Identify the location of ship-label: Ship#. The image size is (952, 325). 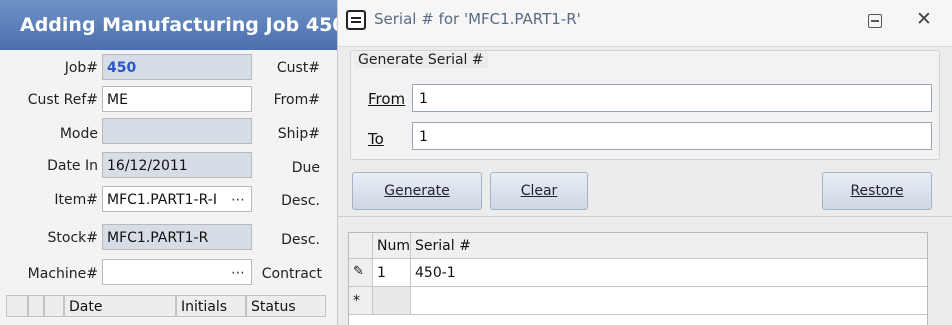
(298, 134).